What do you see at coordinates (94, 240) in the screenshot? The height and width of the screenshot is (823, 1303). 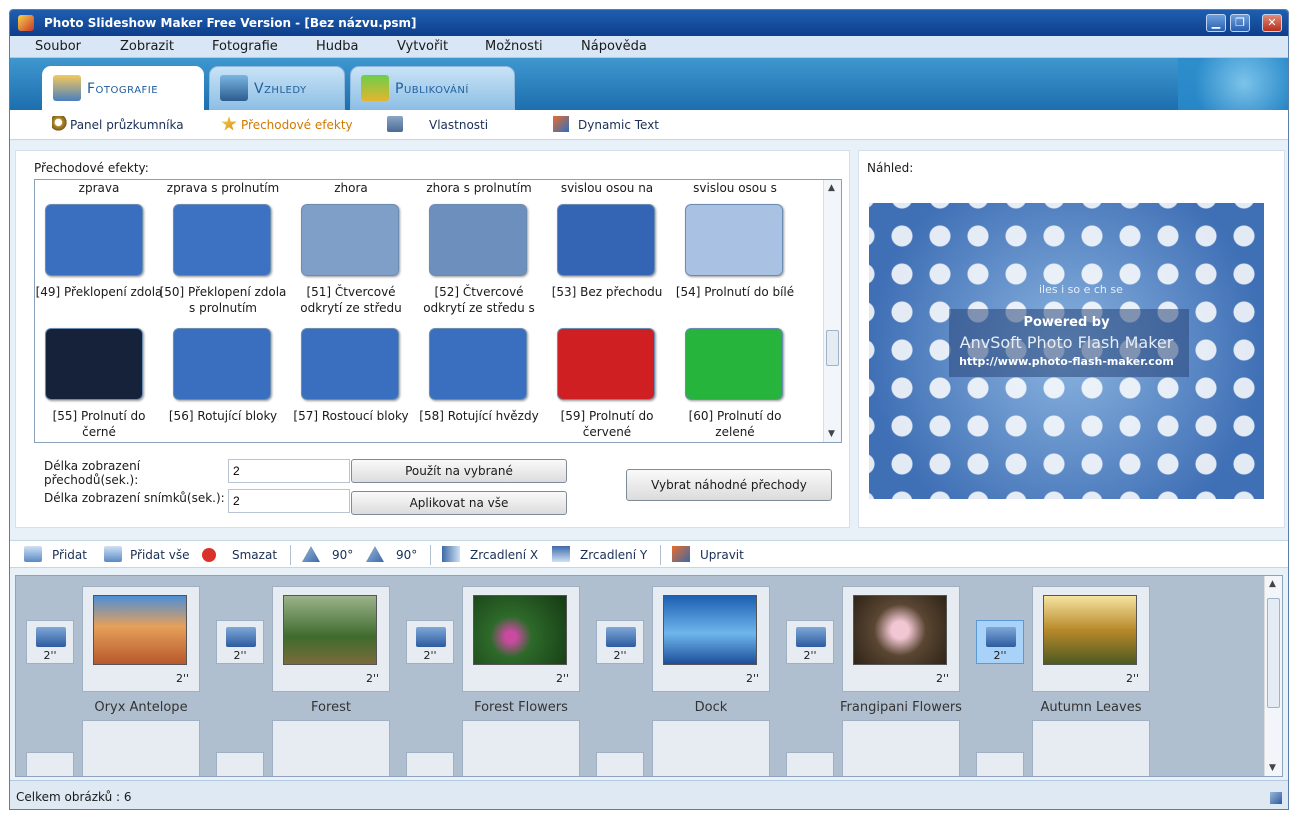 I see `effect-49-thumb` at bounding box center [94, 240].